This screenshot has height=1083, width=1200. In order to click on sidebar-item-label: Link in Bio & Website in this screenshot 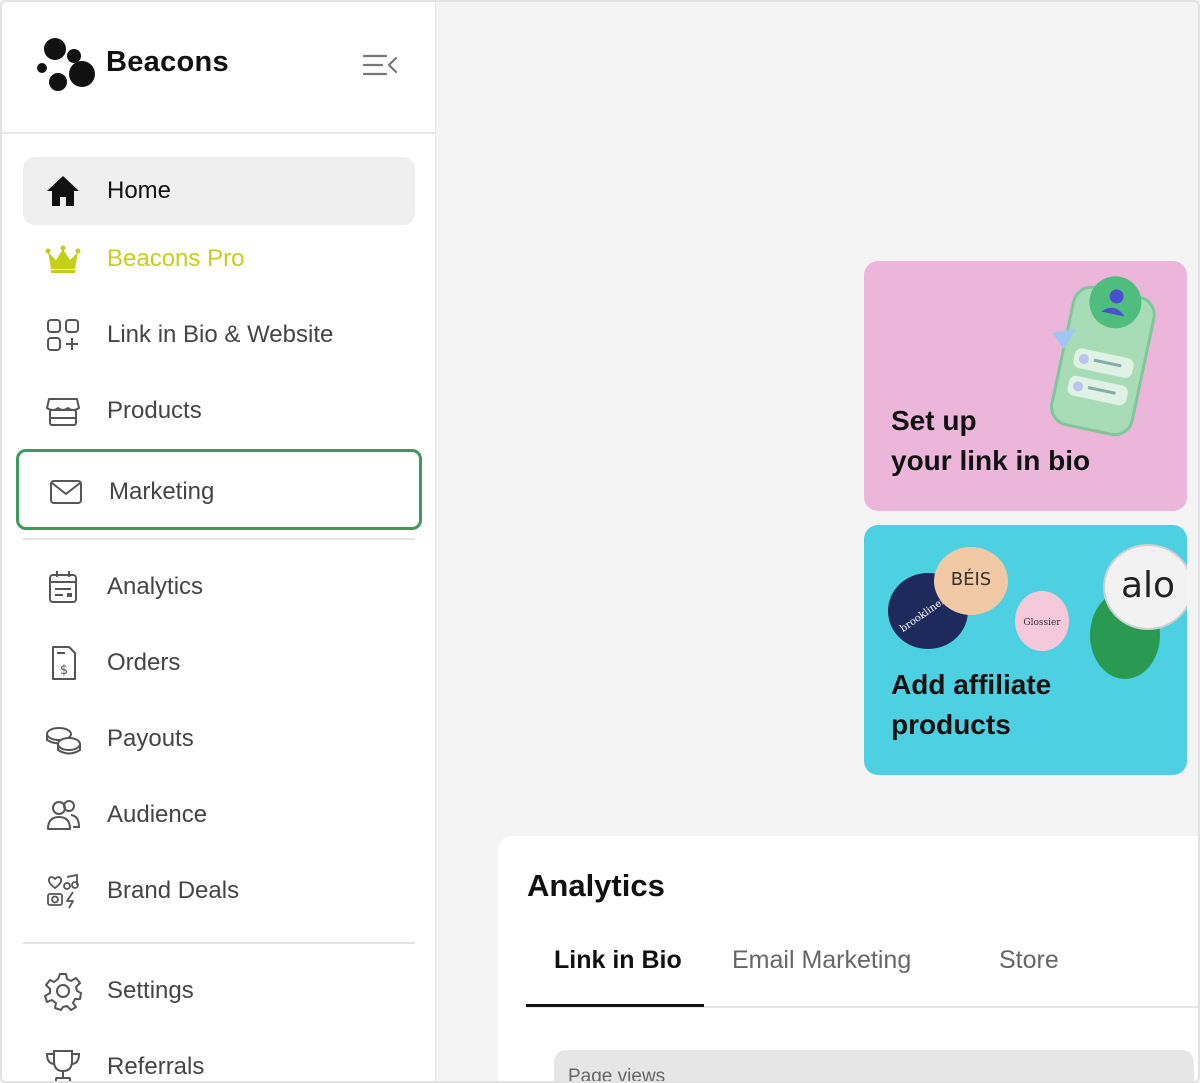, I will do `click(220, 334)`.